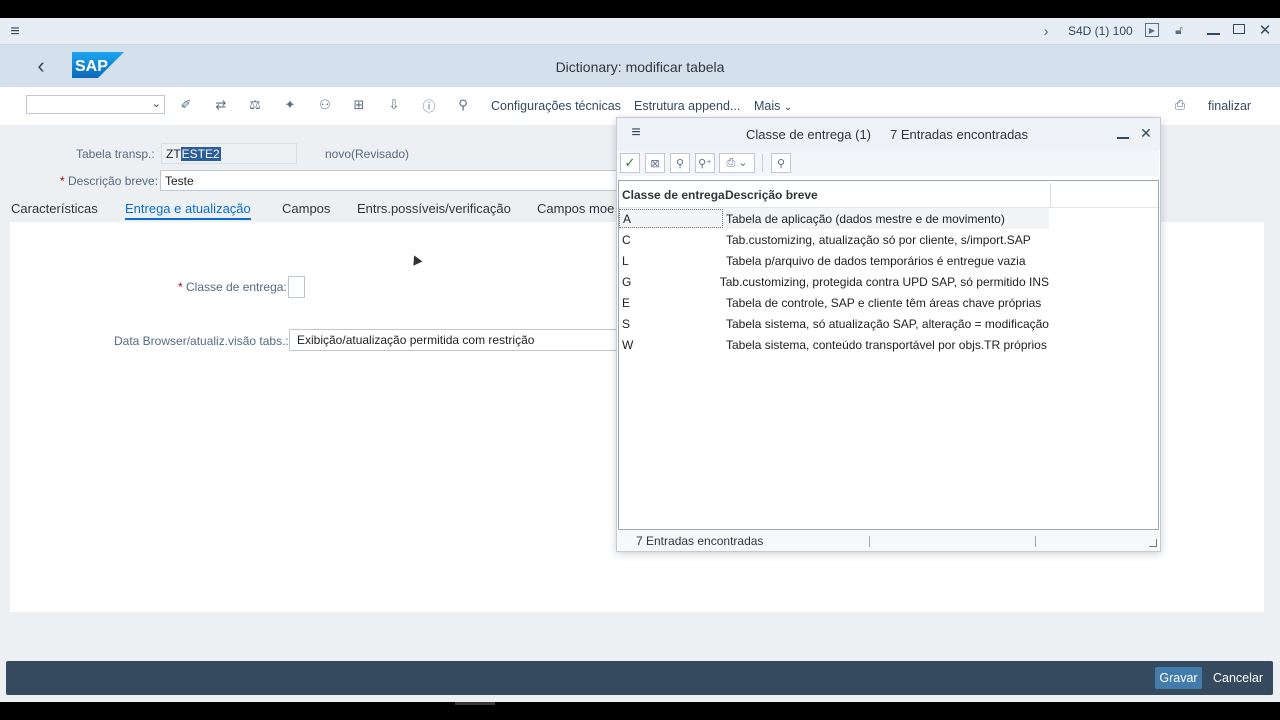 Image resolution: width=1280 pixels, height=720 pixels. Describe the element at coordinates (628, 344) in the screenshot. I see `row-code: W` at that location.